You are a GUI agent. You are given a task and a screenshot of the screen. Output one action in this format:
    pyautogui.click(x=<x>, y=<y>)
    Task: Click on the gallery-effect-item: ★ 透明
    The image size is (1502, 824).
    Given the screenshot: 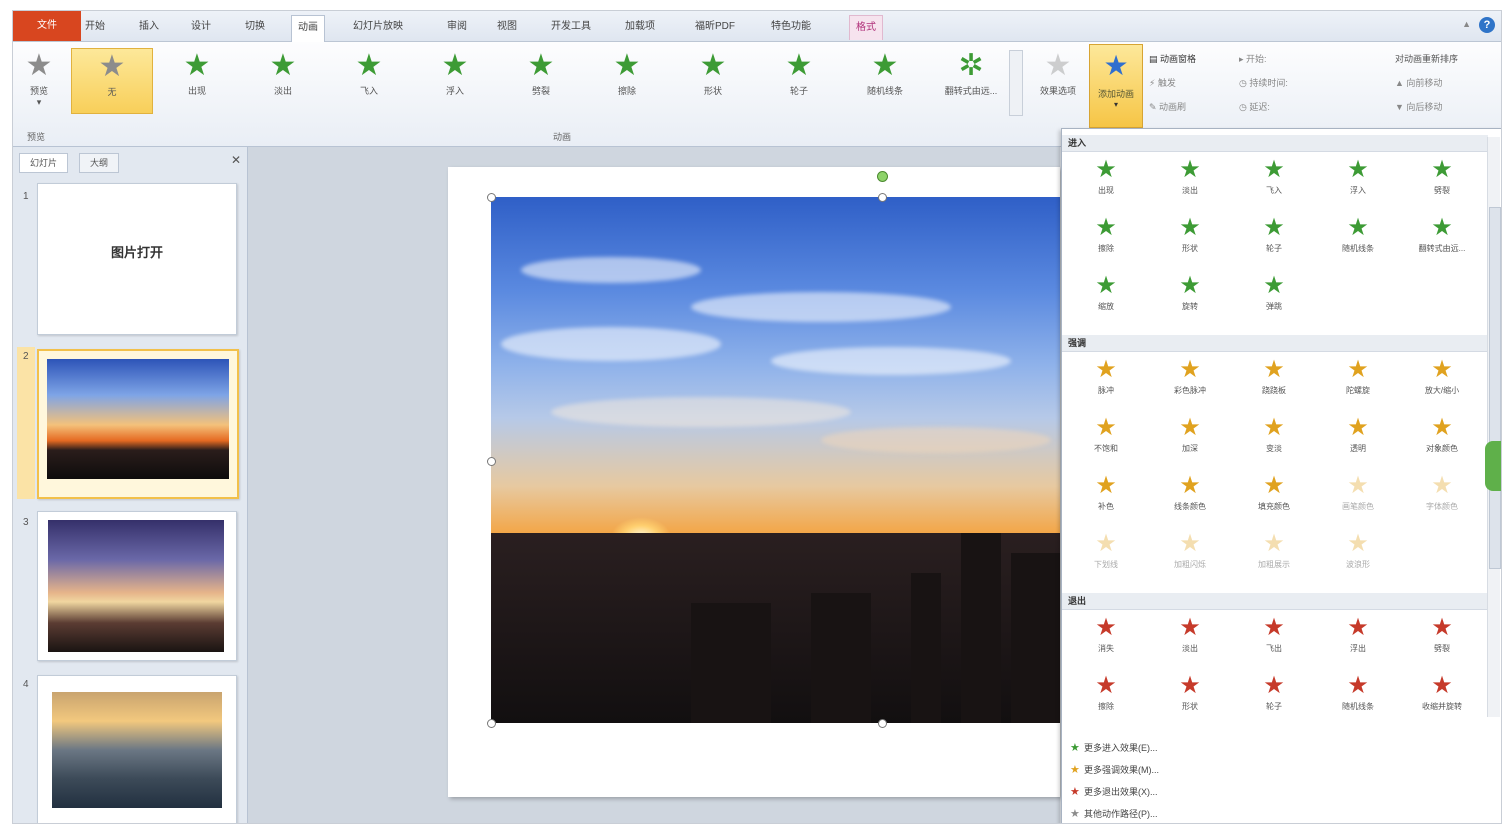 What is the action you would take?
    pyautogui.click(x=1358, y=441)
    